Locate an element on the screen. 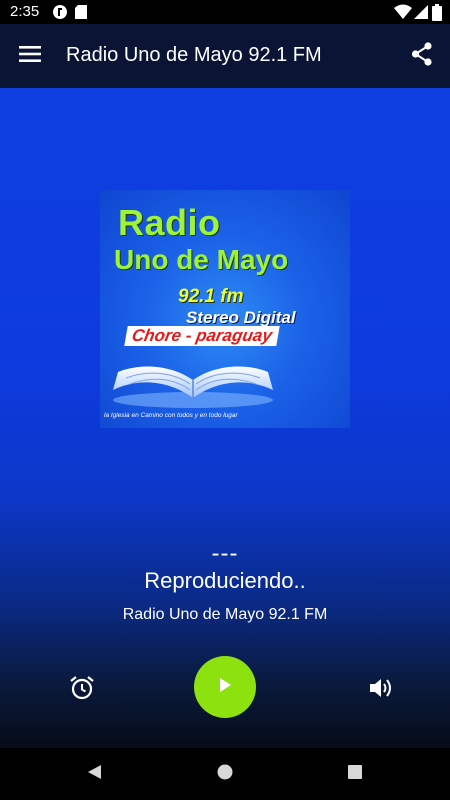 This screenshot has width=450, height=800. hamburger-menu-icon is located at coordinates (30, 56).